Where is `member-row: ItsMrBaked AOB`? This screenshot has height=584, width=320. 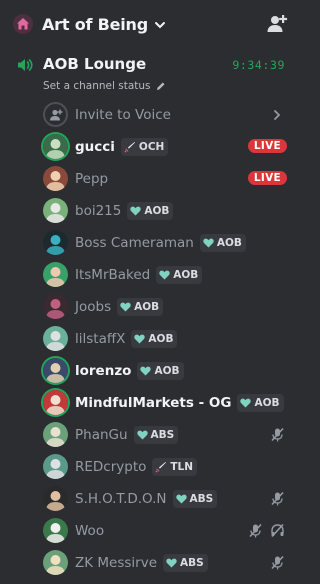
member-row: ItsMrBaked AOB is located at coordinates (150, 275).